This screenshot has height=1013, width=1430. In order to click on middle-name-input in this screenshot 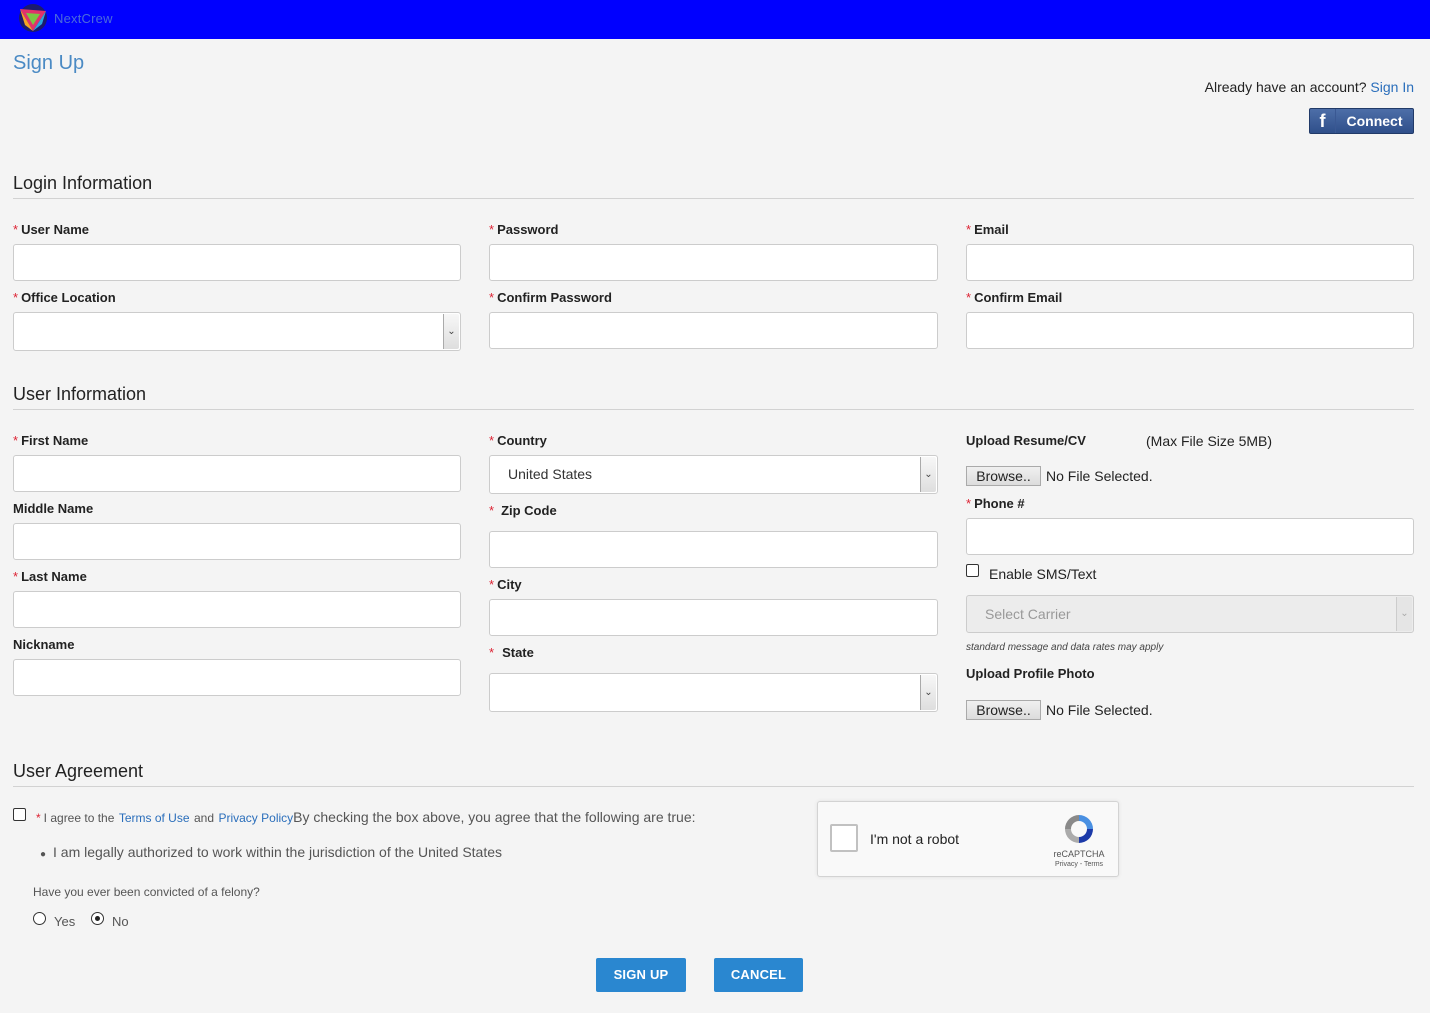, I will do `click(237, 541)`.